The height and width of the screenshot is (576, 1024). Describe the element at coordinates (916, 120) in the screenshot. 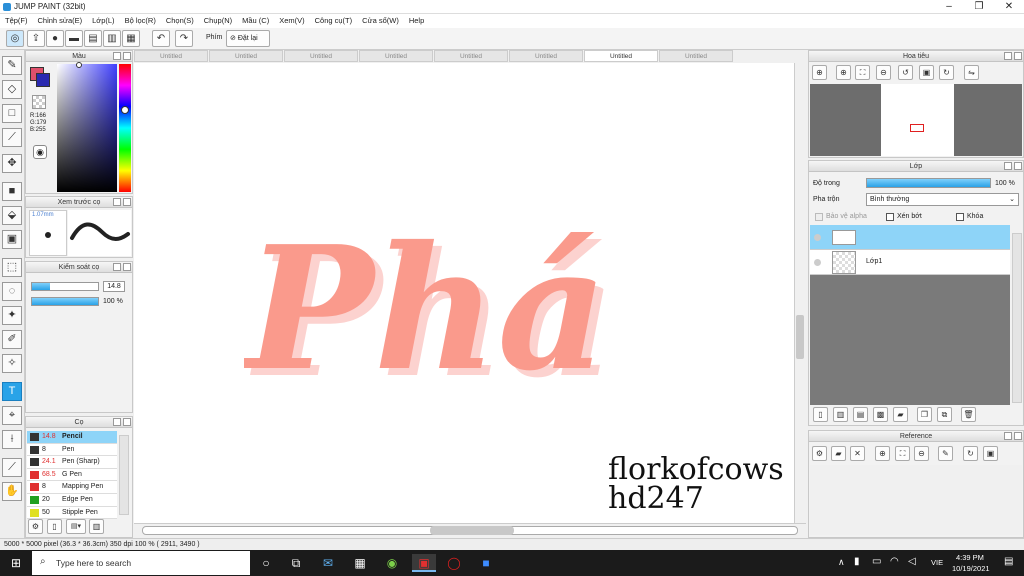

I see `navigator-view` at that location.